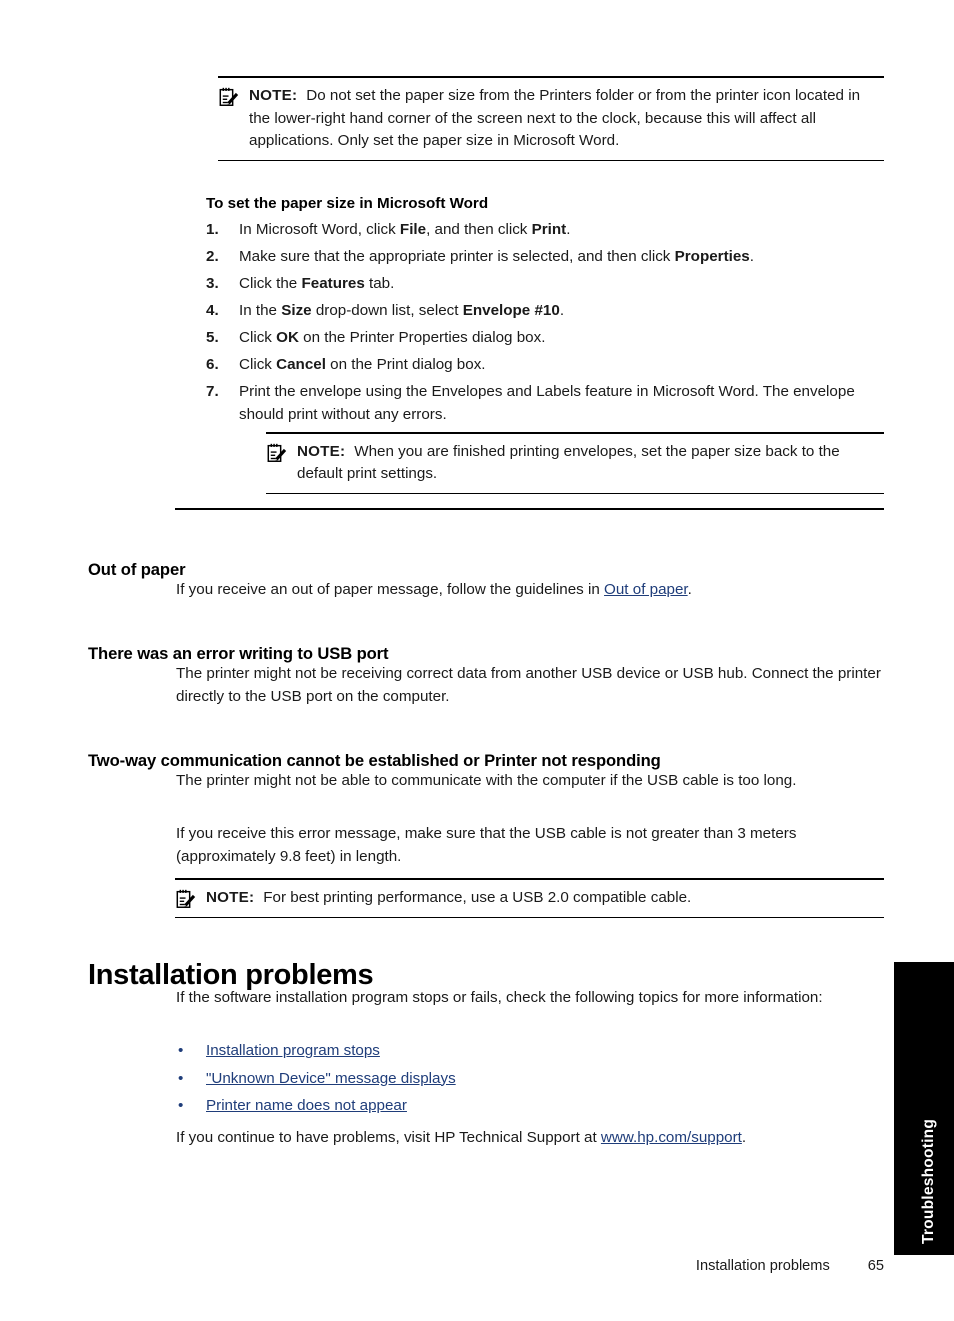 The height and width of the screenshot is (1321, 954). What do you see at coordinates (293, 1050) in the screenshot?
I see `topic-link: Installation program stops` at bounding box center [293, 1050].